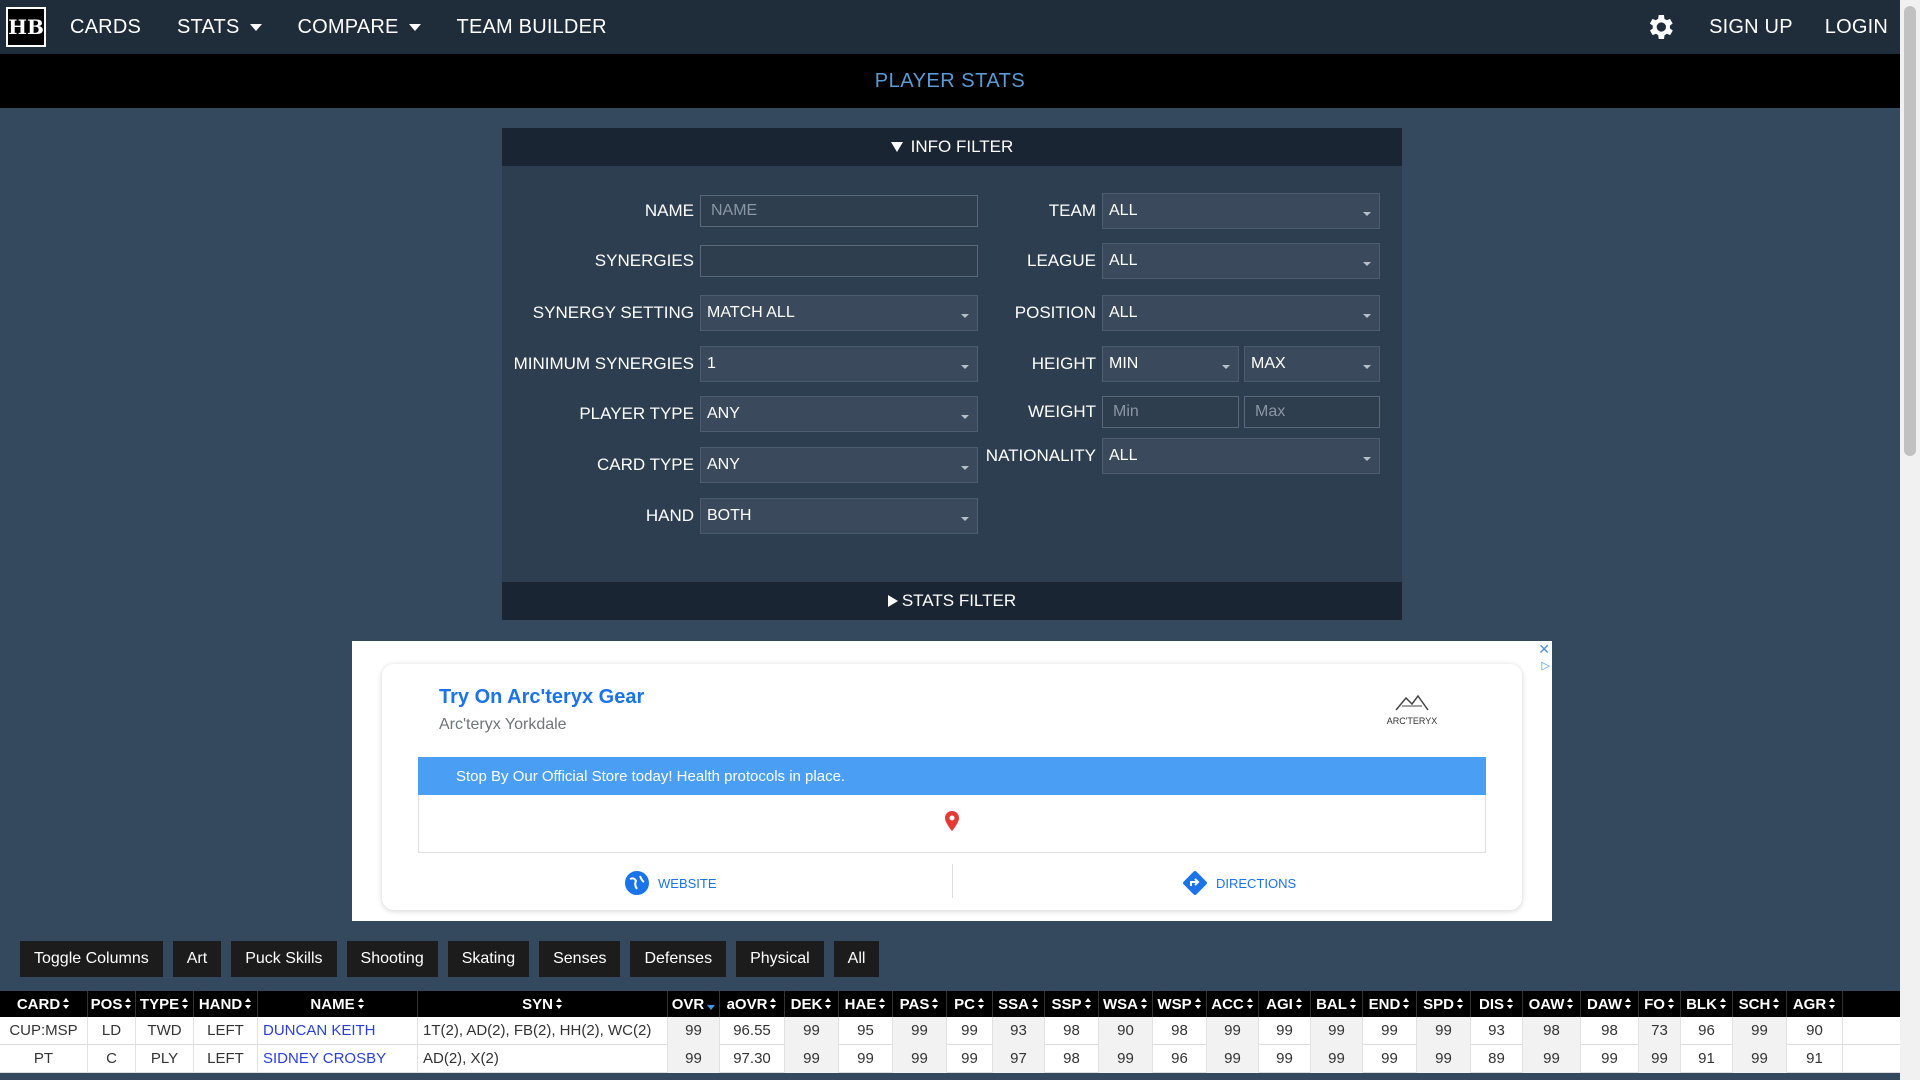 This screenshot has width=1920, height=1080. What do you see at coordinates (197, 959) in the screenshot?
I see `toggle-art-button: Art` at bounding box center [197, 959].